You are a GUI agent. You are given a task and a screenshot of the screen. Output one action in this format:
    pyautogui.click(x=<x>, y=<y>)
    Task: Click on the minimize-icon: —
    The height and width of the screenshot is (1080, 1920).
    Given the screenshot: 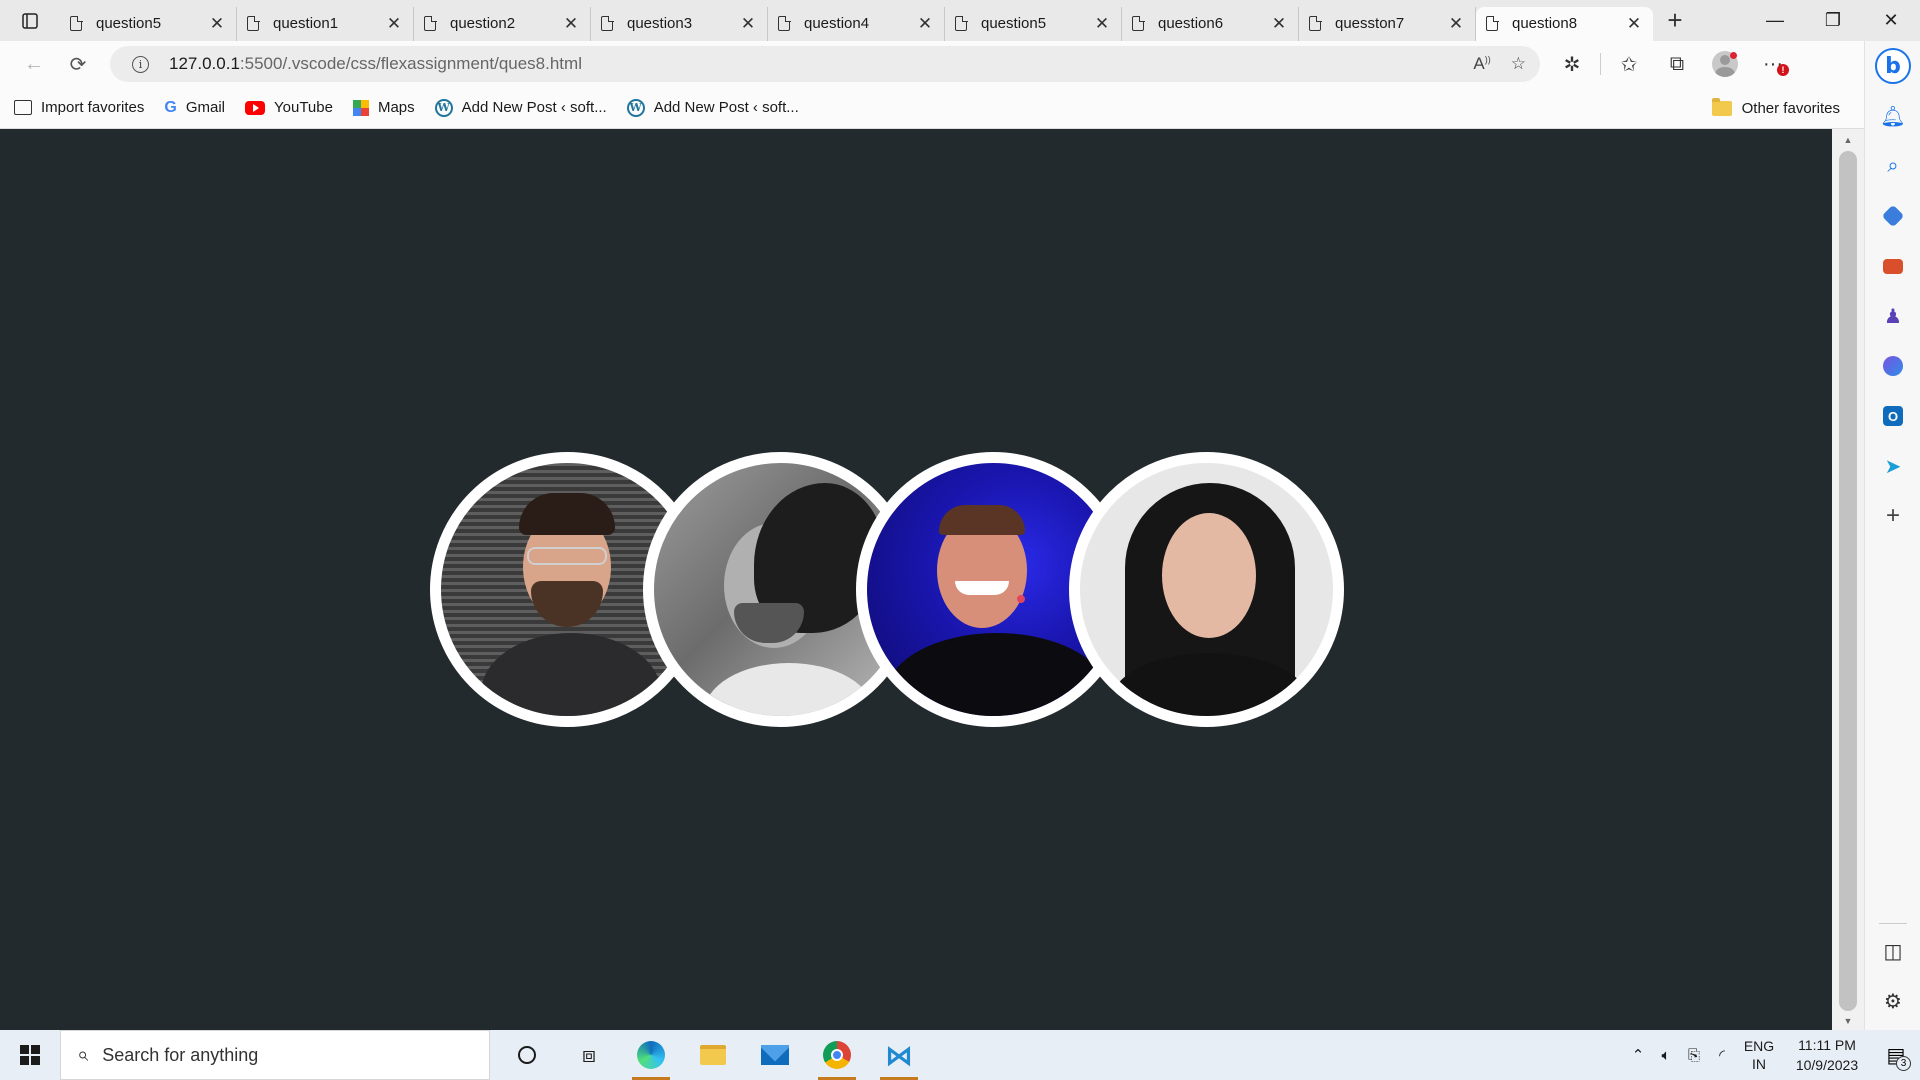 What is the action you would take?
    pyautogui.click(x=1775, y=20)
    